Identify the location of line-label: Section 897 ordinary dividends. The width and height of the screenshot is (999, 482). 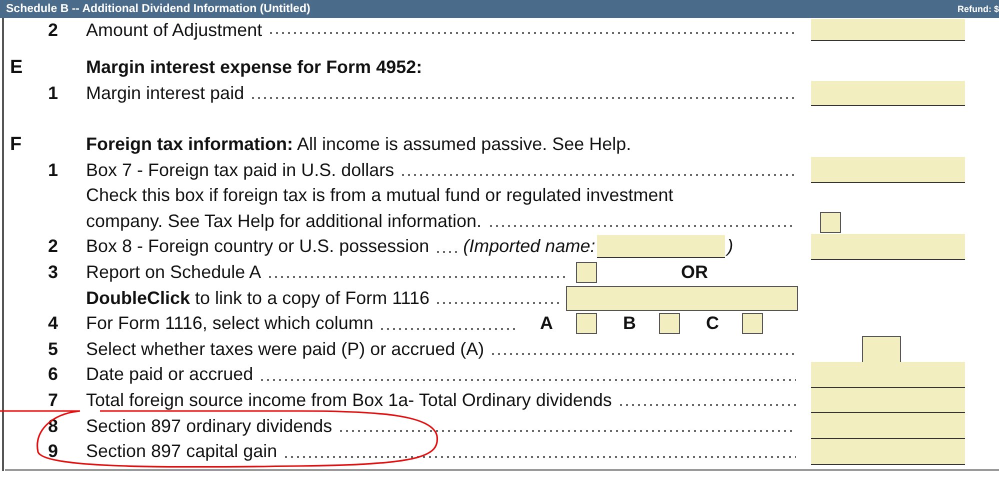
(209, 426).